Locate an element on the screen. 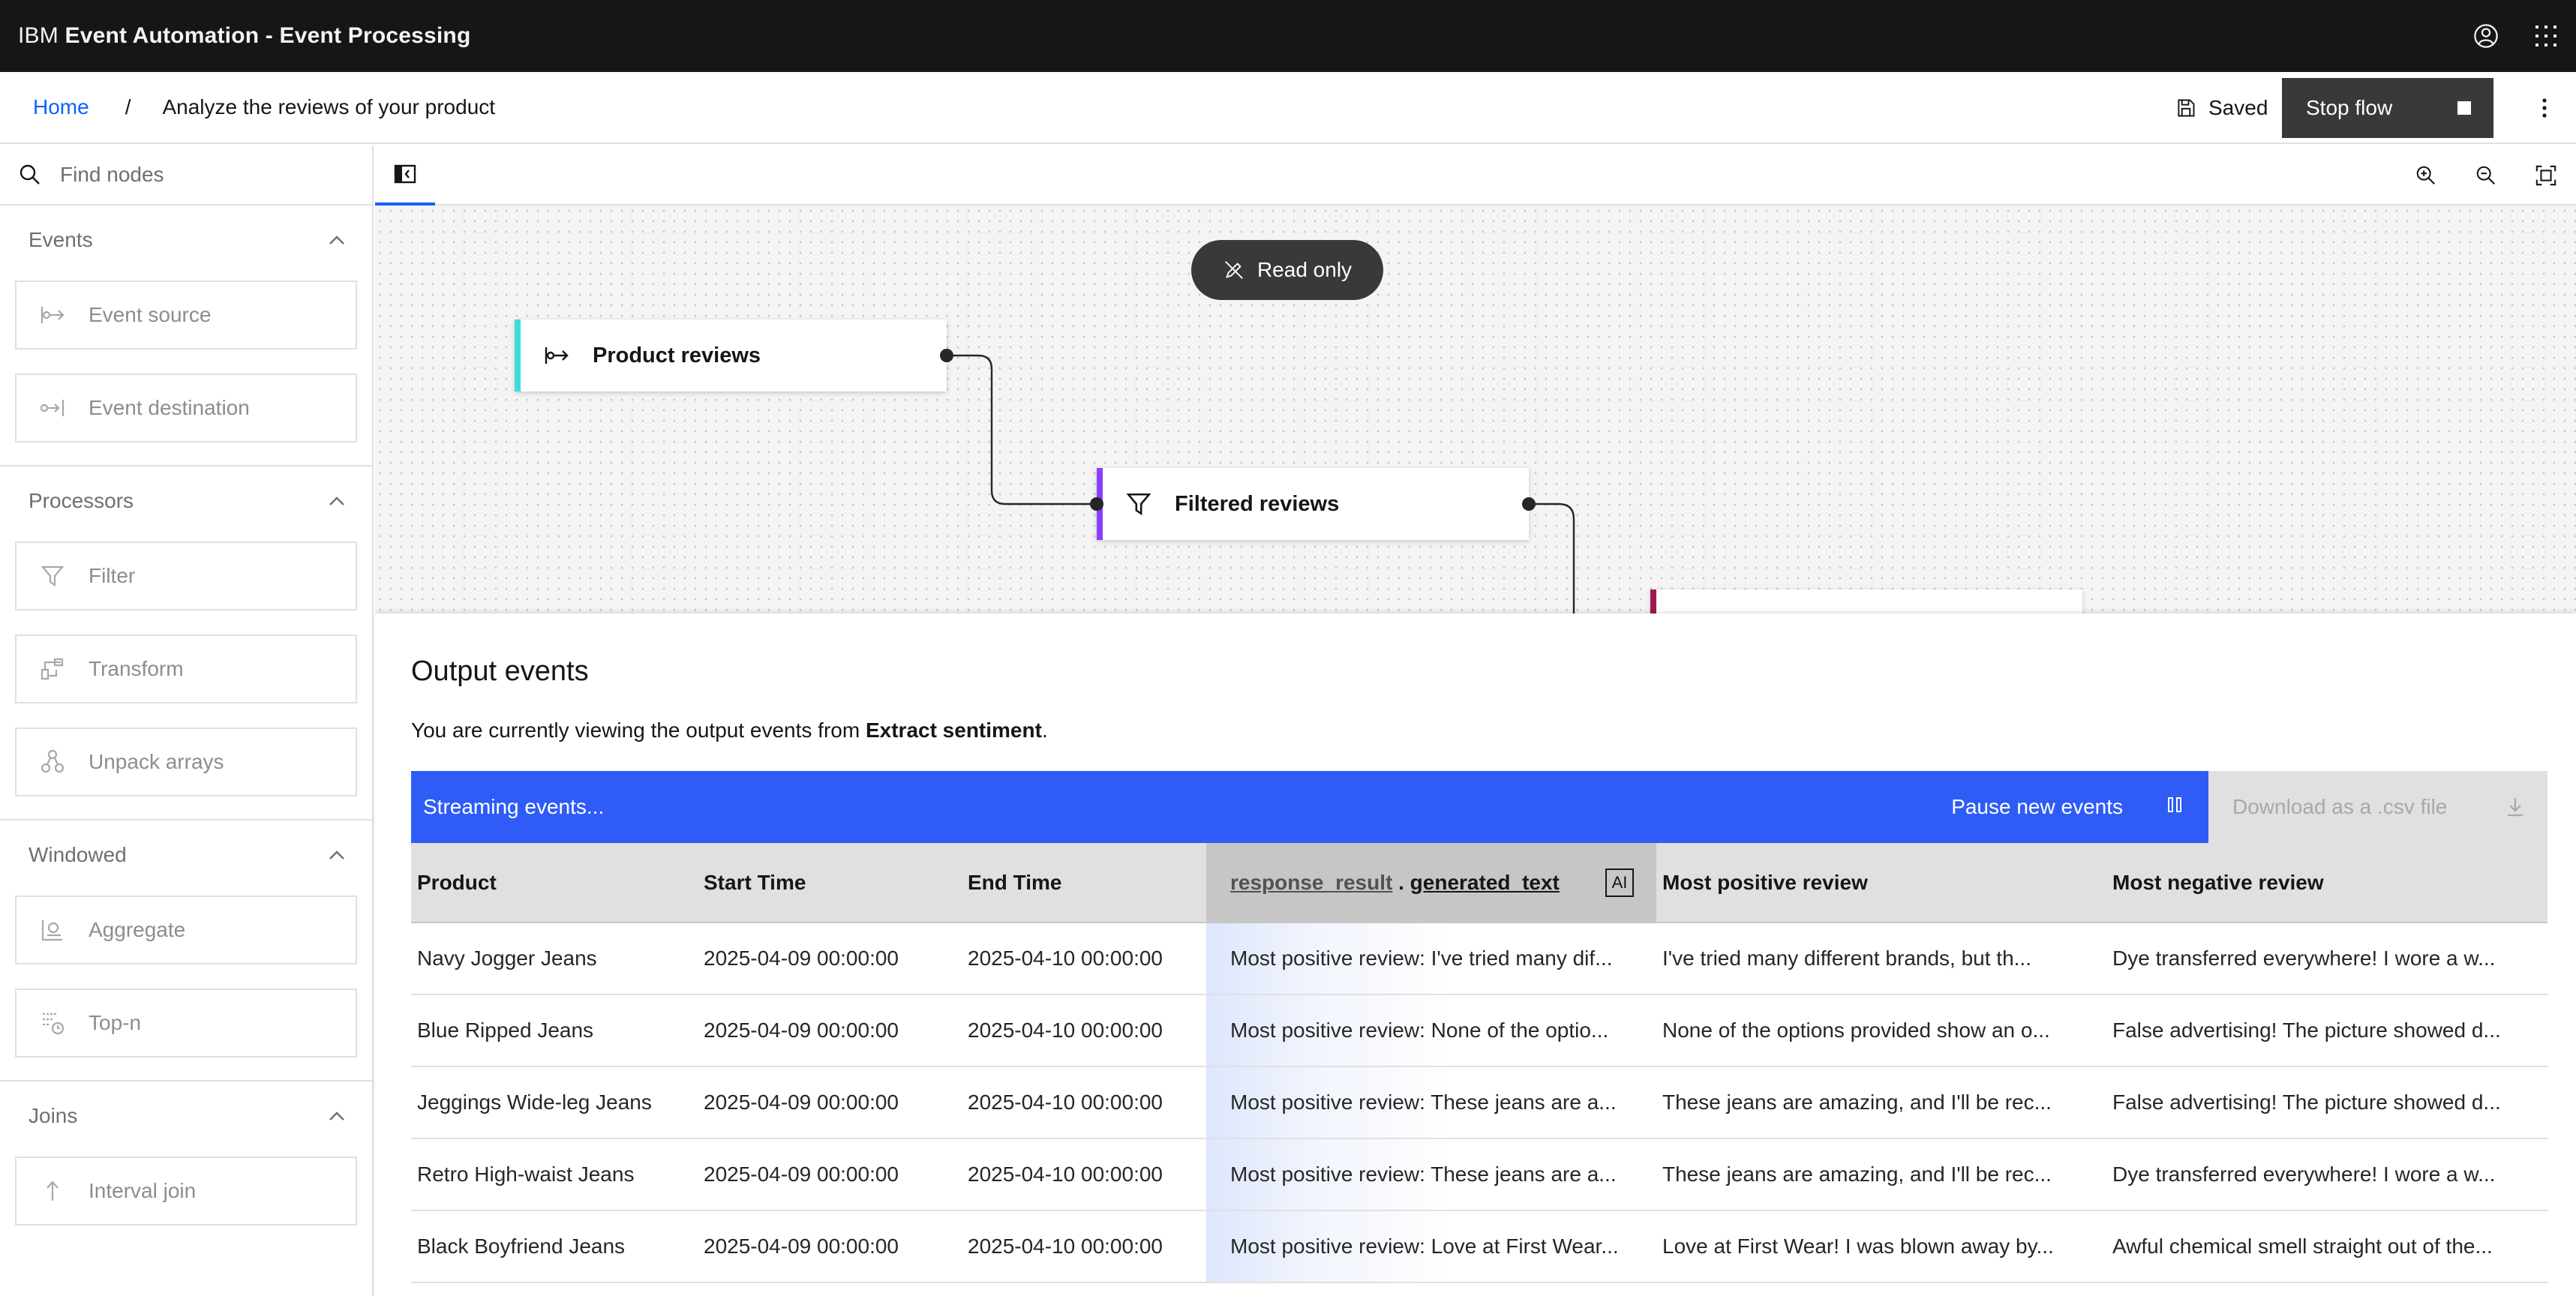 This screenshot has height=1296, width=2576. column-header-most-negative: Most negative review is located at coordinates (2326, 883).